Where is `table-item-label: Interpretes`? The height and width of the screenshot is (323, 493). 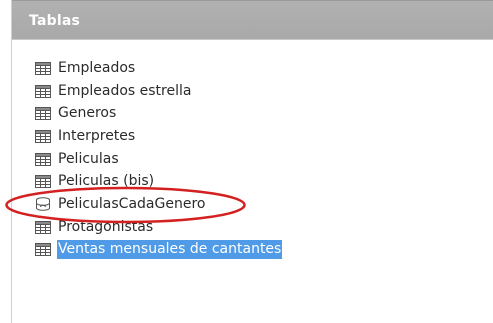
table-item-label: Interpretes is located at coordinates (97, 135).